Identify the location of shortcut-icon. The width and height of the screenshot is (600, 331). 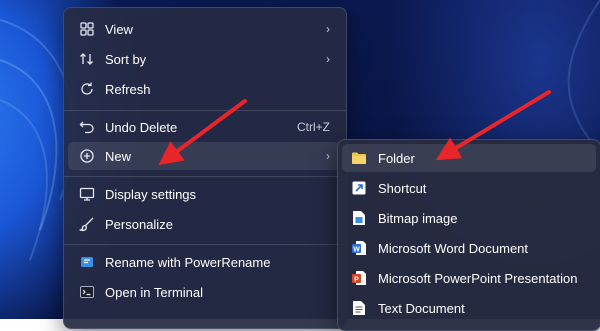
(359, 188).